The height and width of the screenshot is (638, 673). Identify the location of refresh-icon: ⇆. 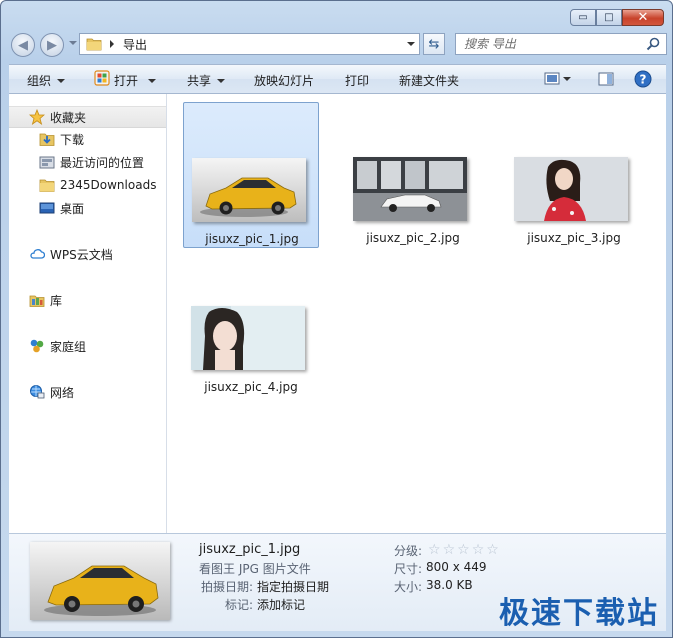
(434, 44).